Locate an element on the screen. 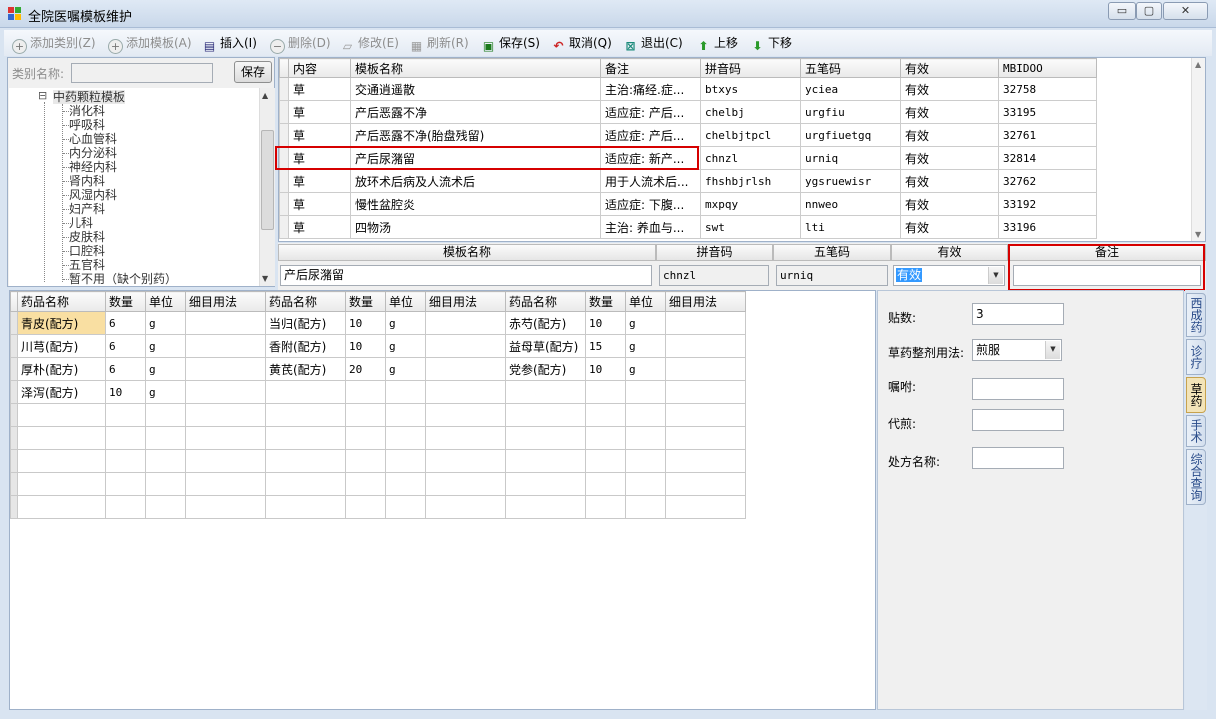  insert-button: ▤ 插入(I) is located at coordinates (229, 43).